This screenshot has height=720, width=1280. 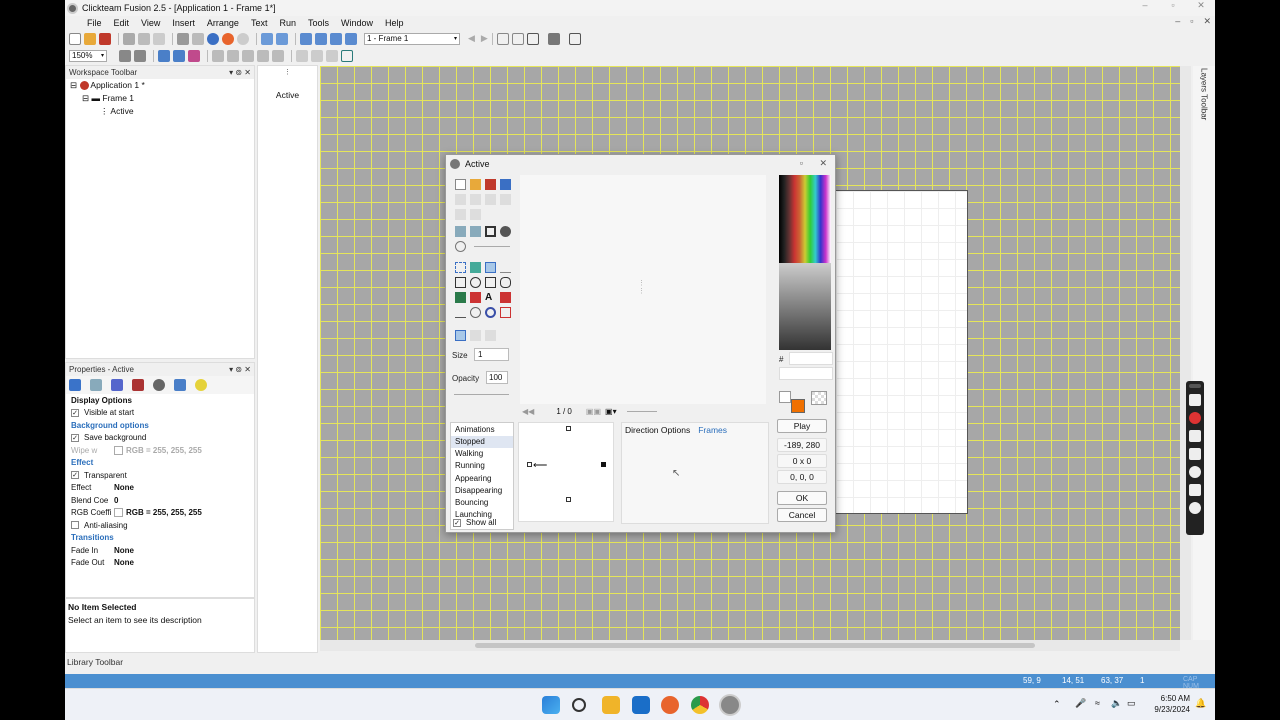 I want to click on active-object-thumb-icon: ⋮, so click(x=287, y=72).